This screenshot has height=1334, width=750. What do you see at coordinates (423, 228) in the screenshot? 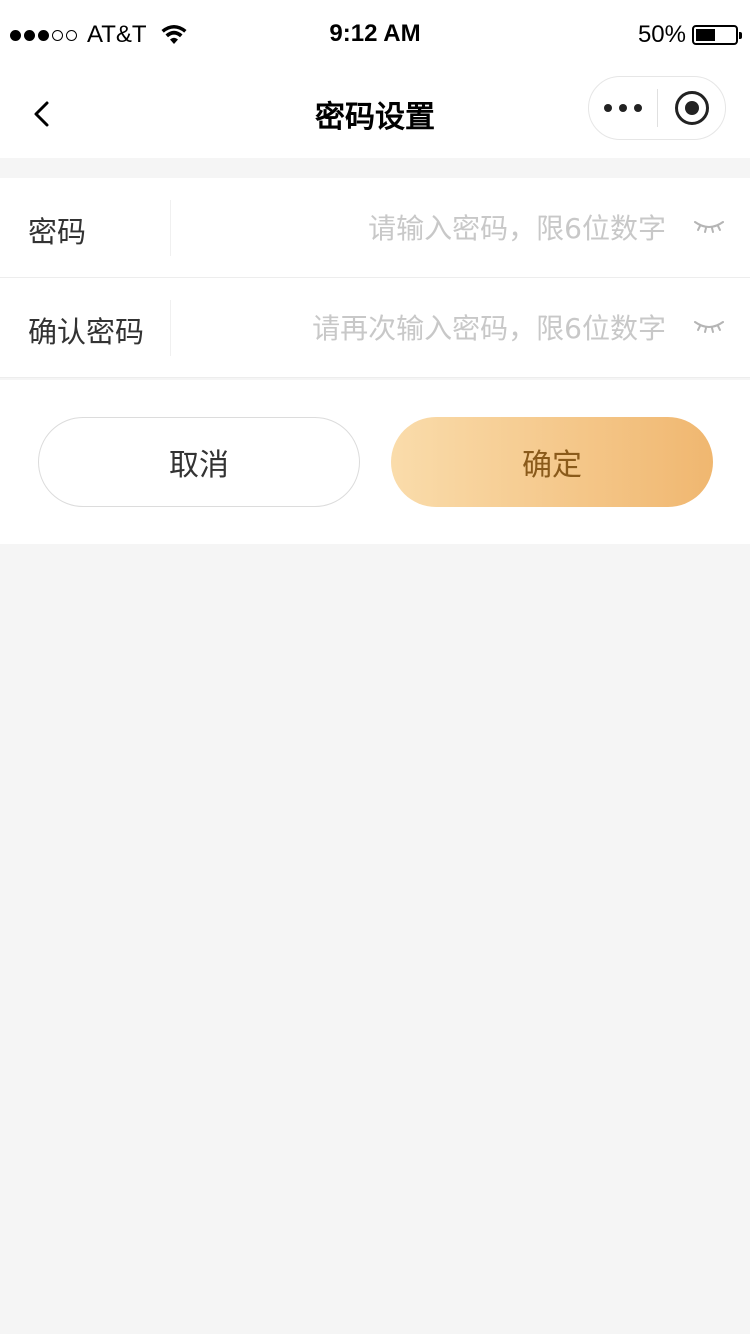
I see `password-input` at bounding box center [423, 228].